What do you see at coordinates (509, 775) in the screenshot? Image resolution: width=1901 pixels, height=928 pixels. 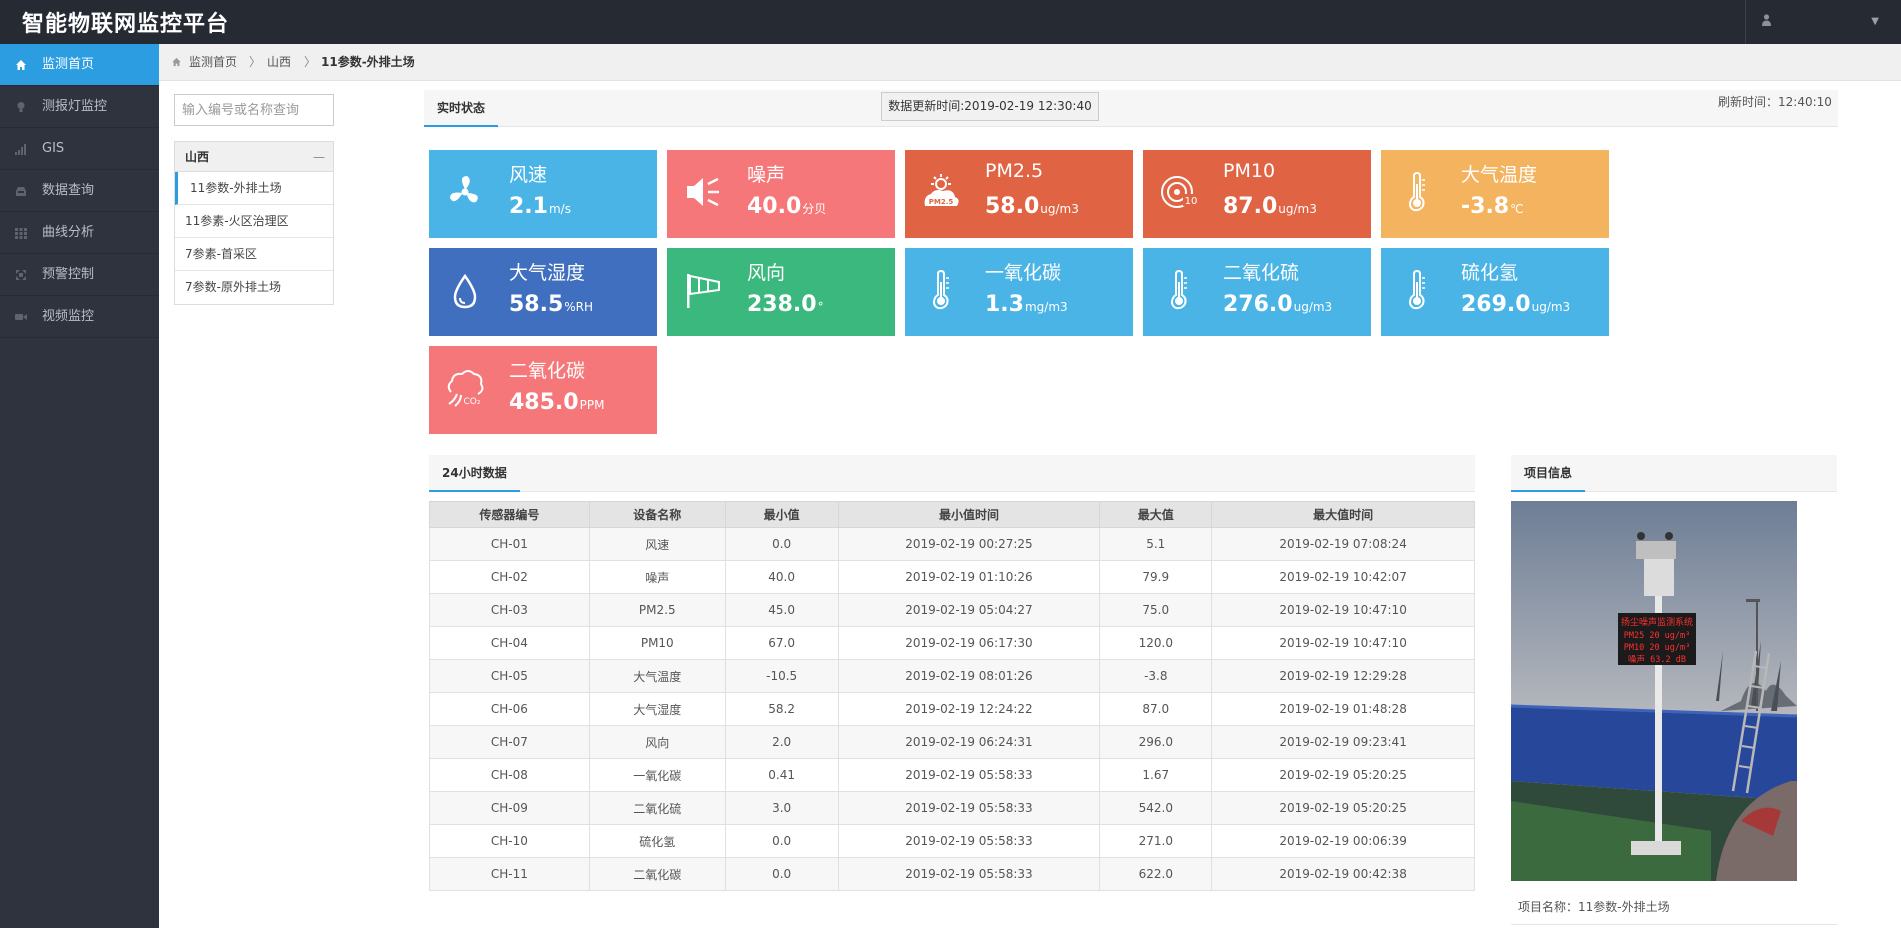 I see `table-cell: CH-08` at bounding box center [509, 775].